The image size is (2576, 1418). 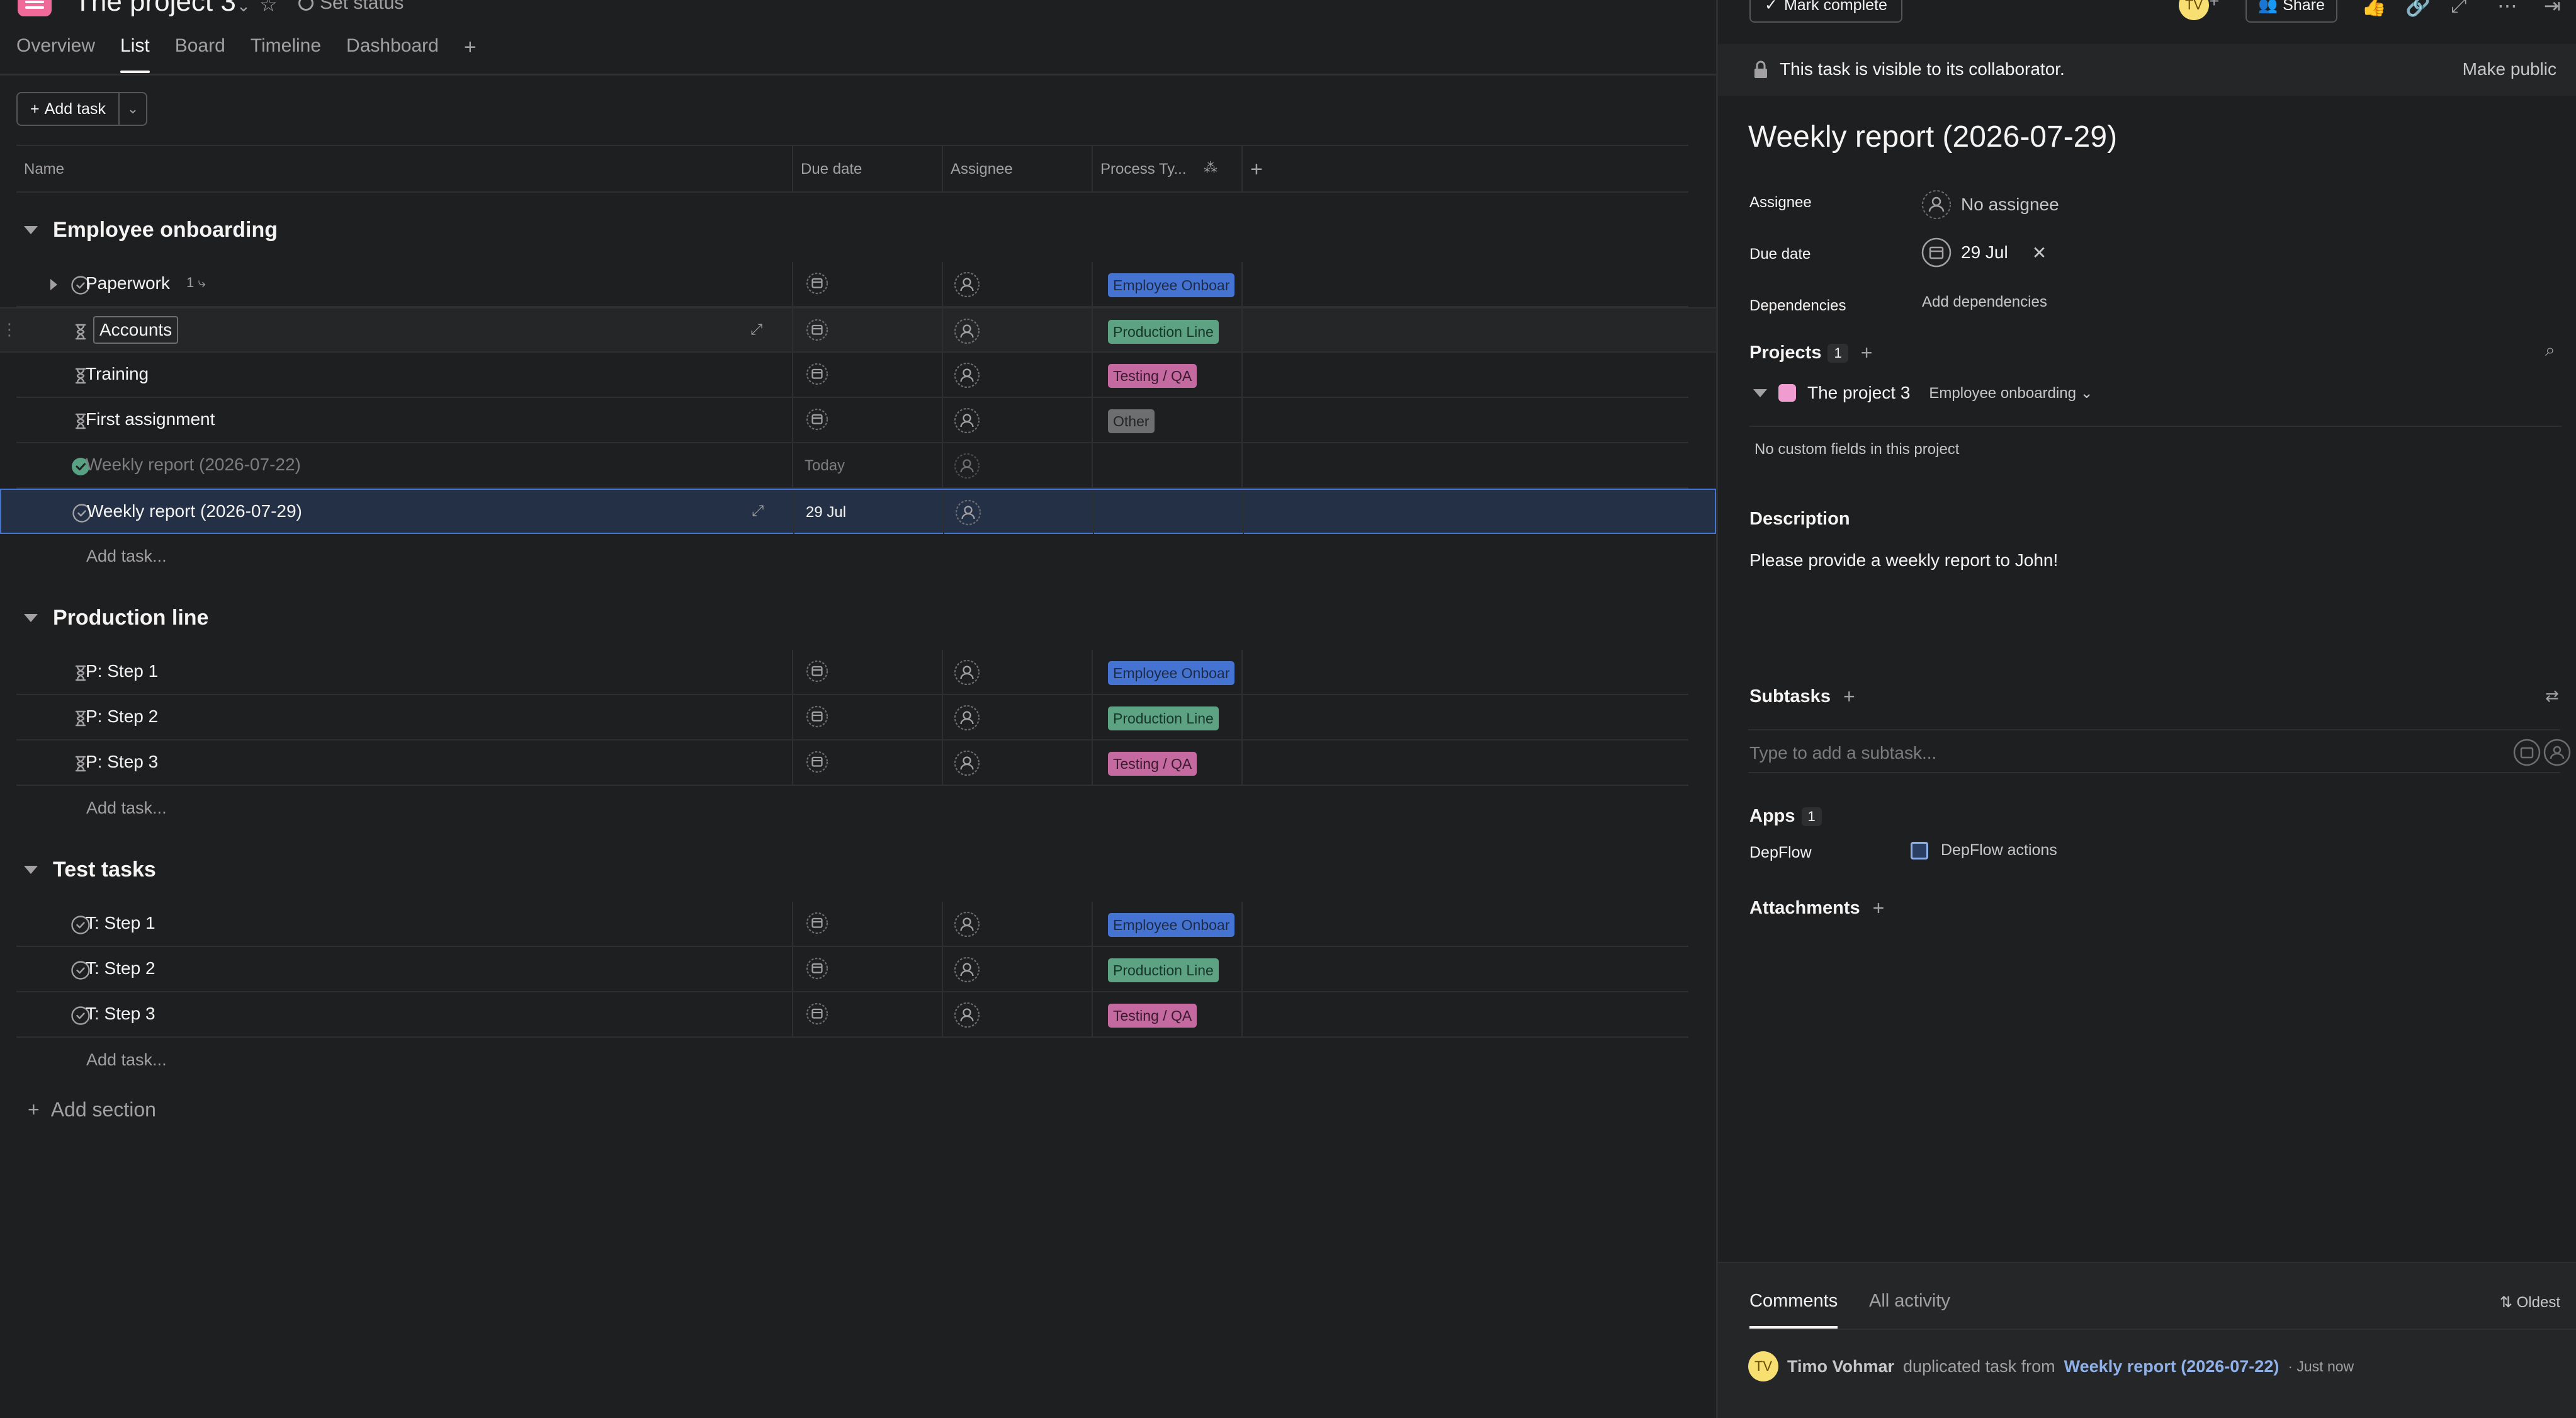 I want to click on task-name: Training, so click(x=117, y=374).